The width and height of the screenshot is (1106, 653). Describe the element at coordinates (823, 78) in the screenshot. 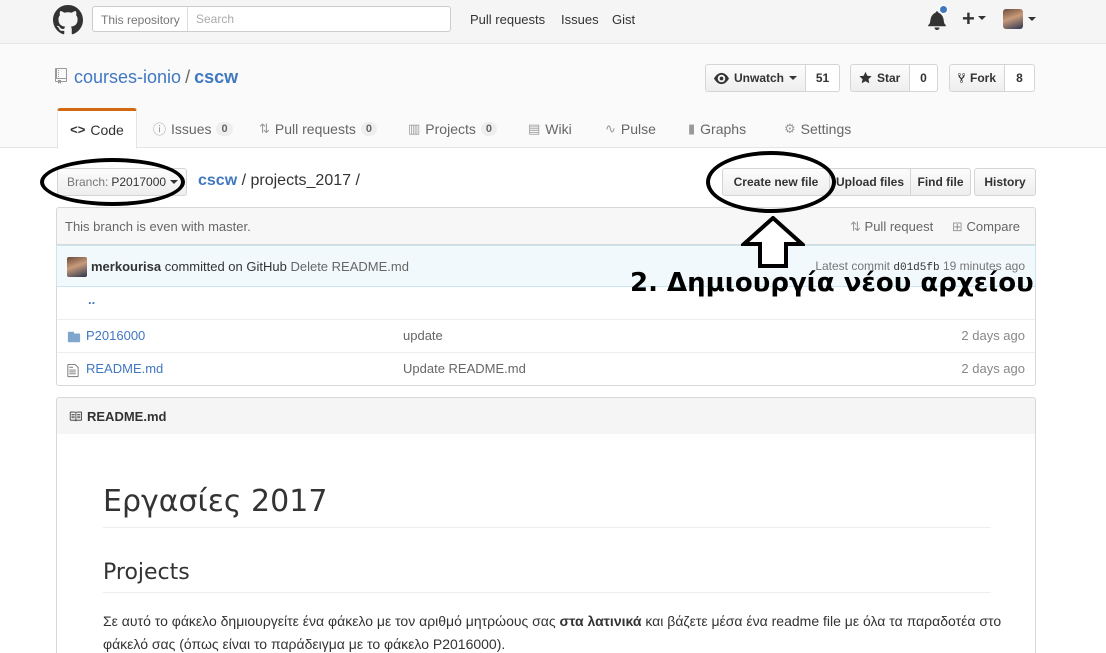

I see `watch-count: 51` at that location.